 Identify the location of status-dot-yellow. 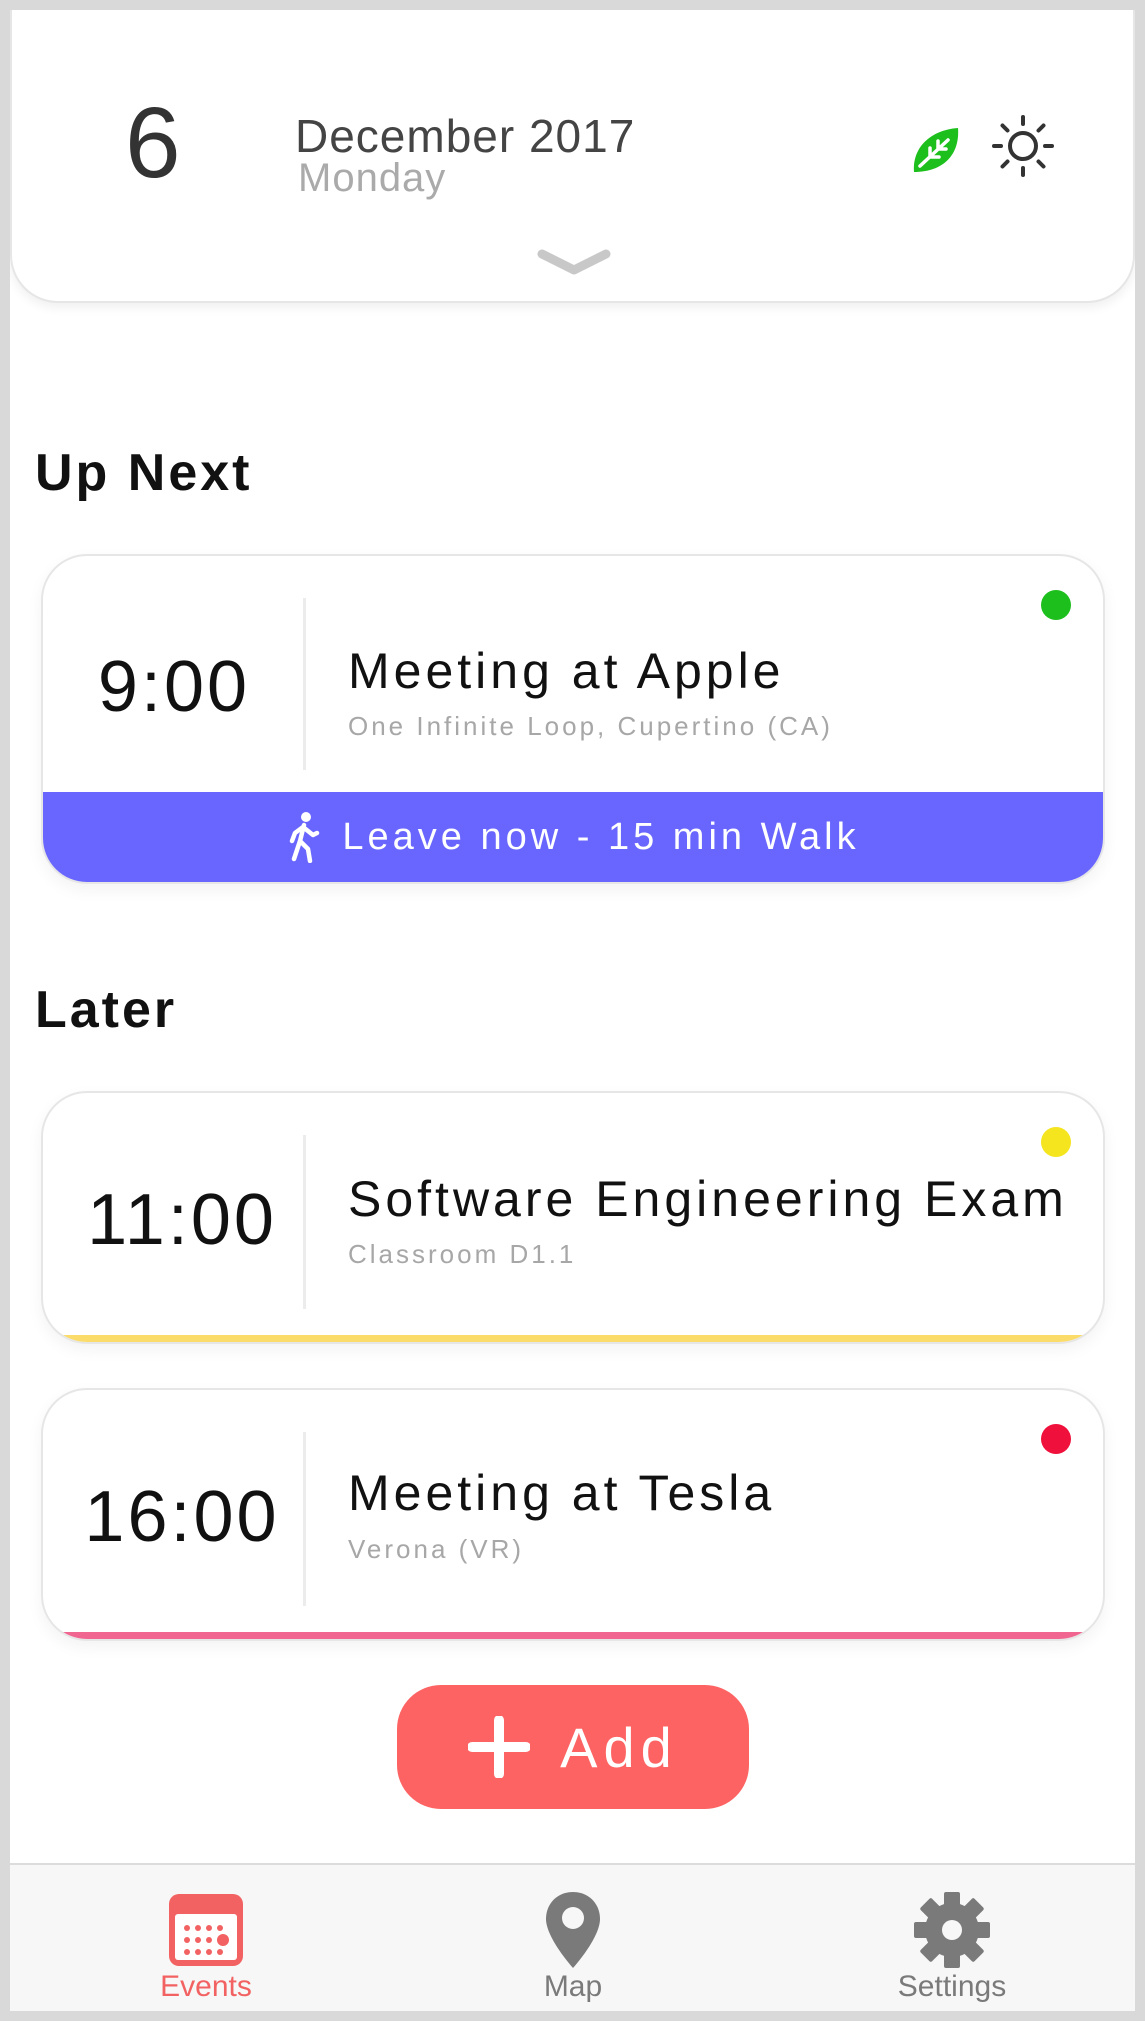
(1056, 1142).